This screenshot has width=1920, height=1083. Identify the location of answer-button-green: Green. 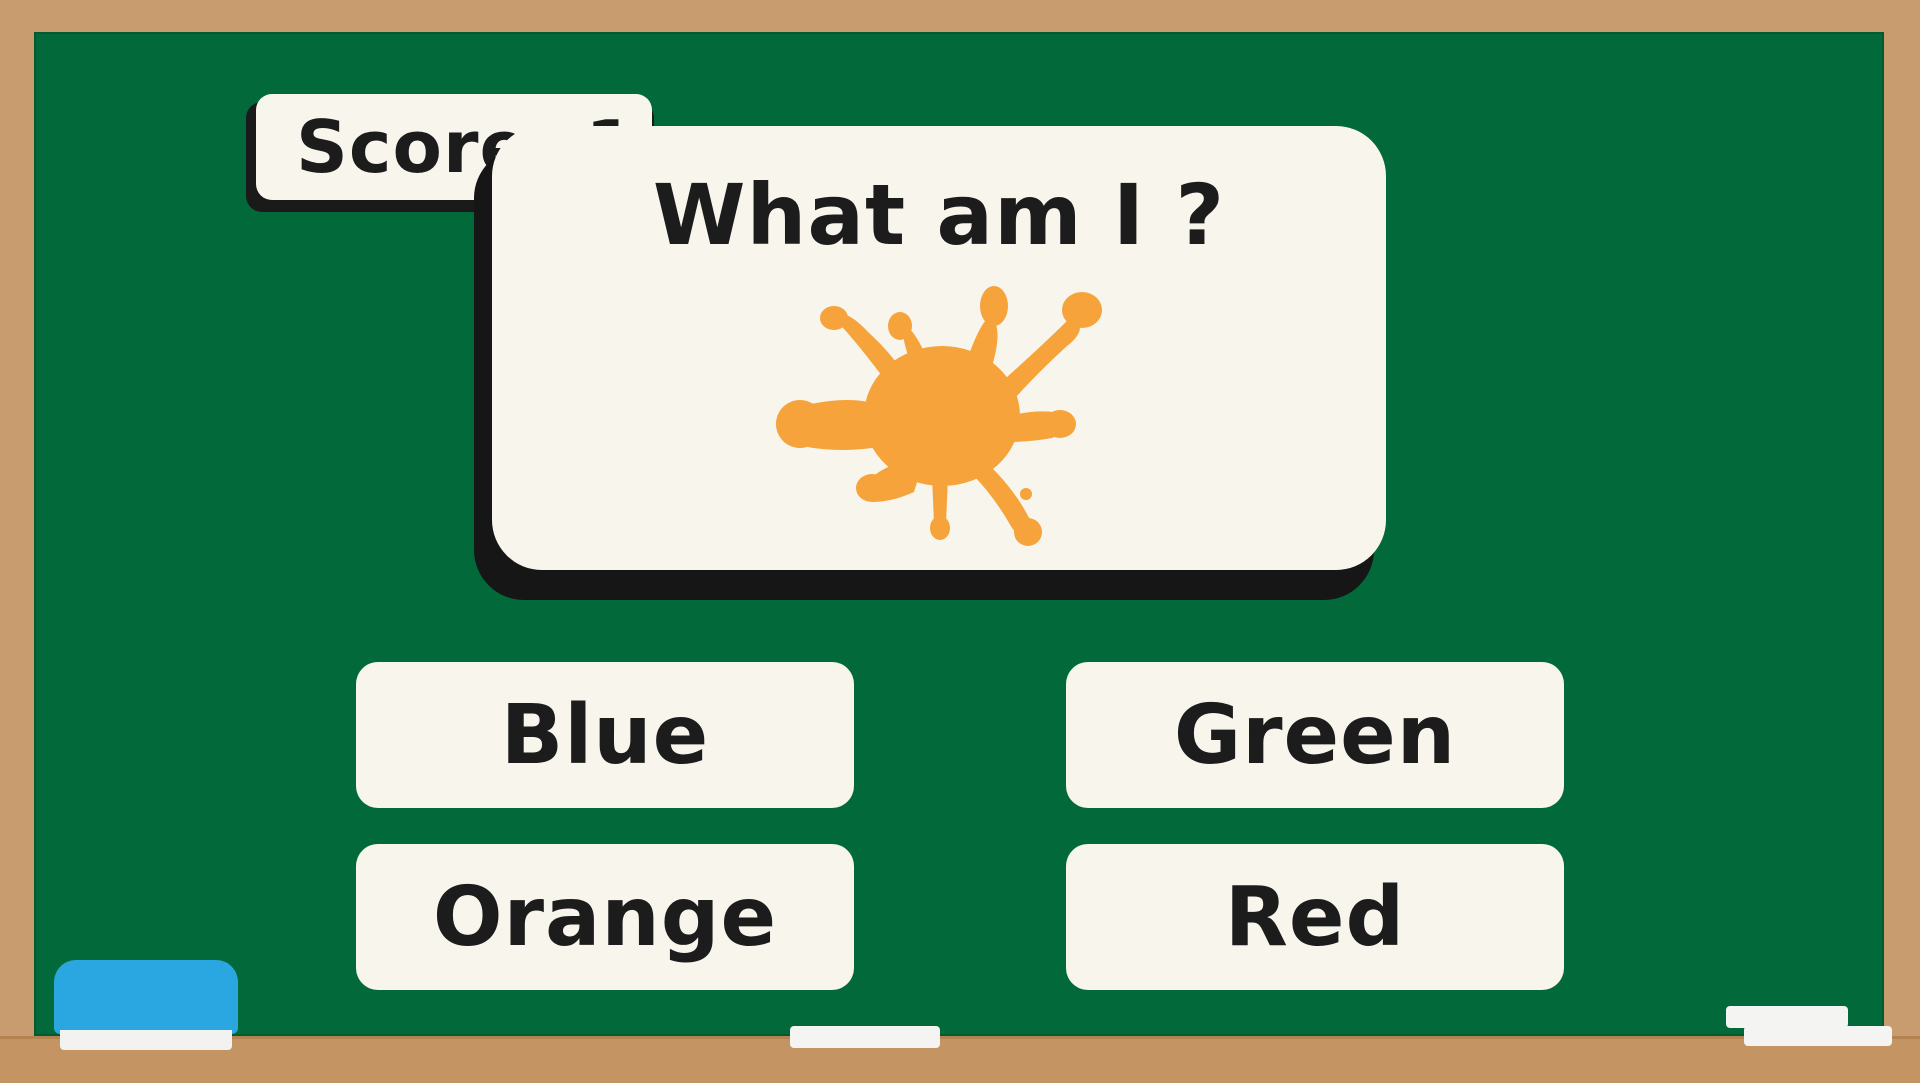
(1315, 735).